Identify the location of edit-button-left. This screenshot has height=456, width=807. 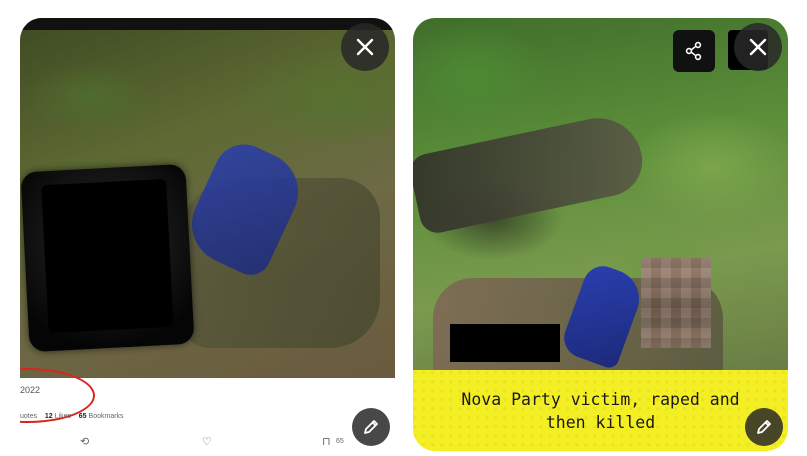
(371, 427).